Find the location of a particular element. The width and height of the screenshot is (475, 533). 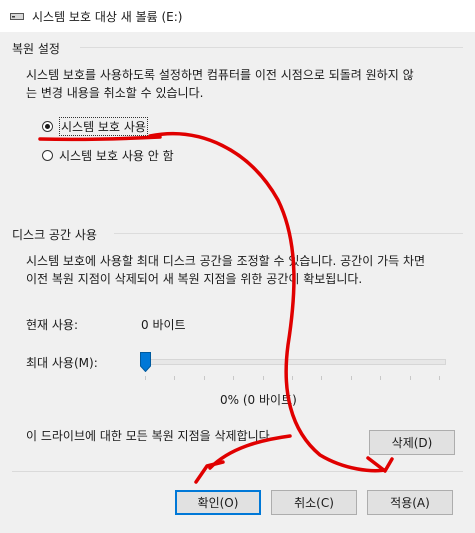

current-usage-value: 0 바이트 is located at coordinates (163, 325).